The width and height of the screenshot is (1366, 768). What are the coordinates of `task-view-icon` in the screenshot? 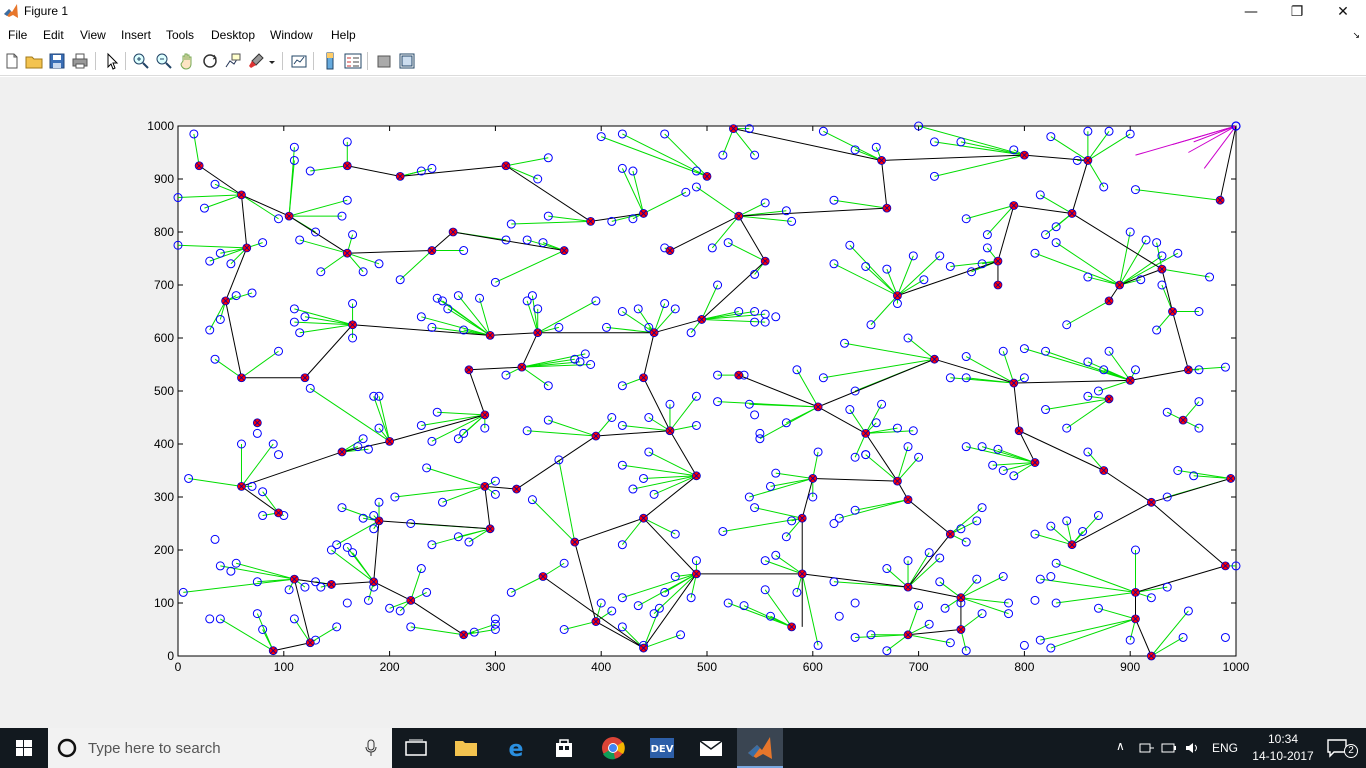 It's located at (416, 748).